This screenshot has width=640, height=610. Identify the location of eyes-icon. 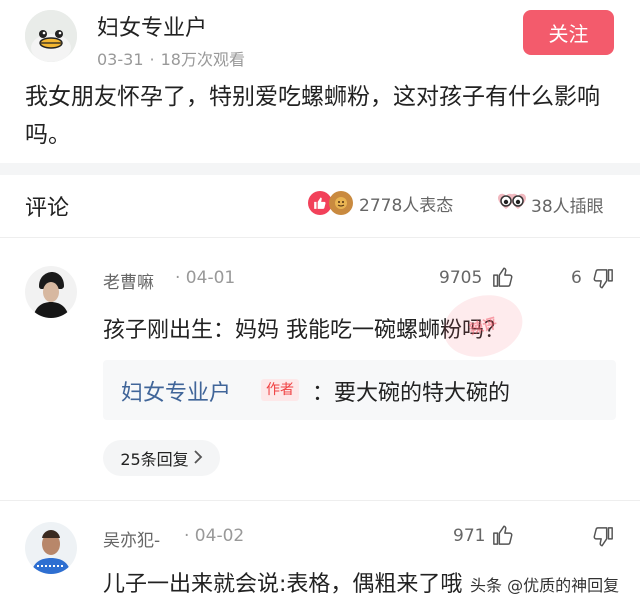
(512, 205).